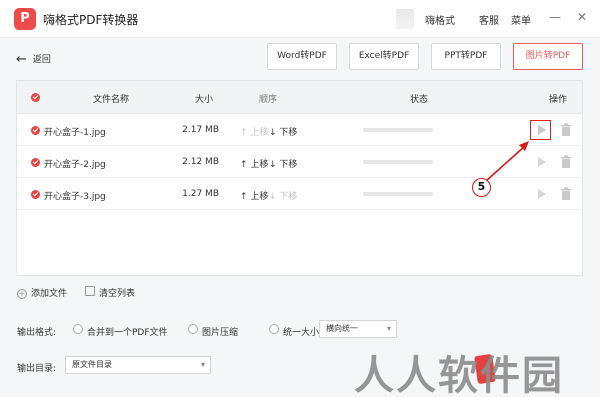  Describe the element at coordinates (558, 100) in the screenshot. I see `header-action: 操作` at that location.